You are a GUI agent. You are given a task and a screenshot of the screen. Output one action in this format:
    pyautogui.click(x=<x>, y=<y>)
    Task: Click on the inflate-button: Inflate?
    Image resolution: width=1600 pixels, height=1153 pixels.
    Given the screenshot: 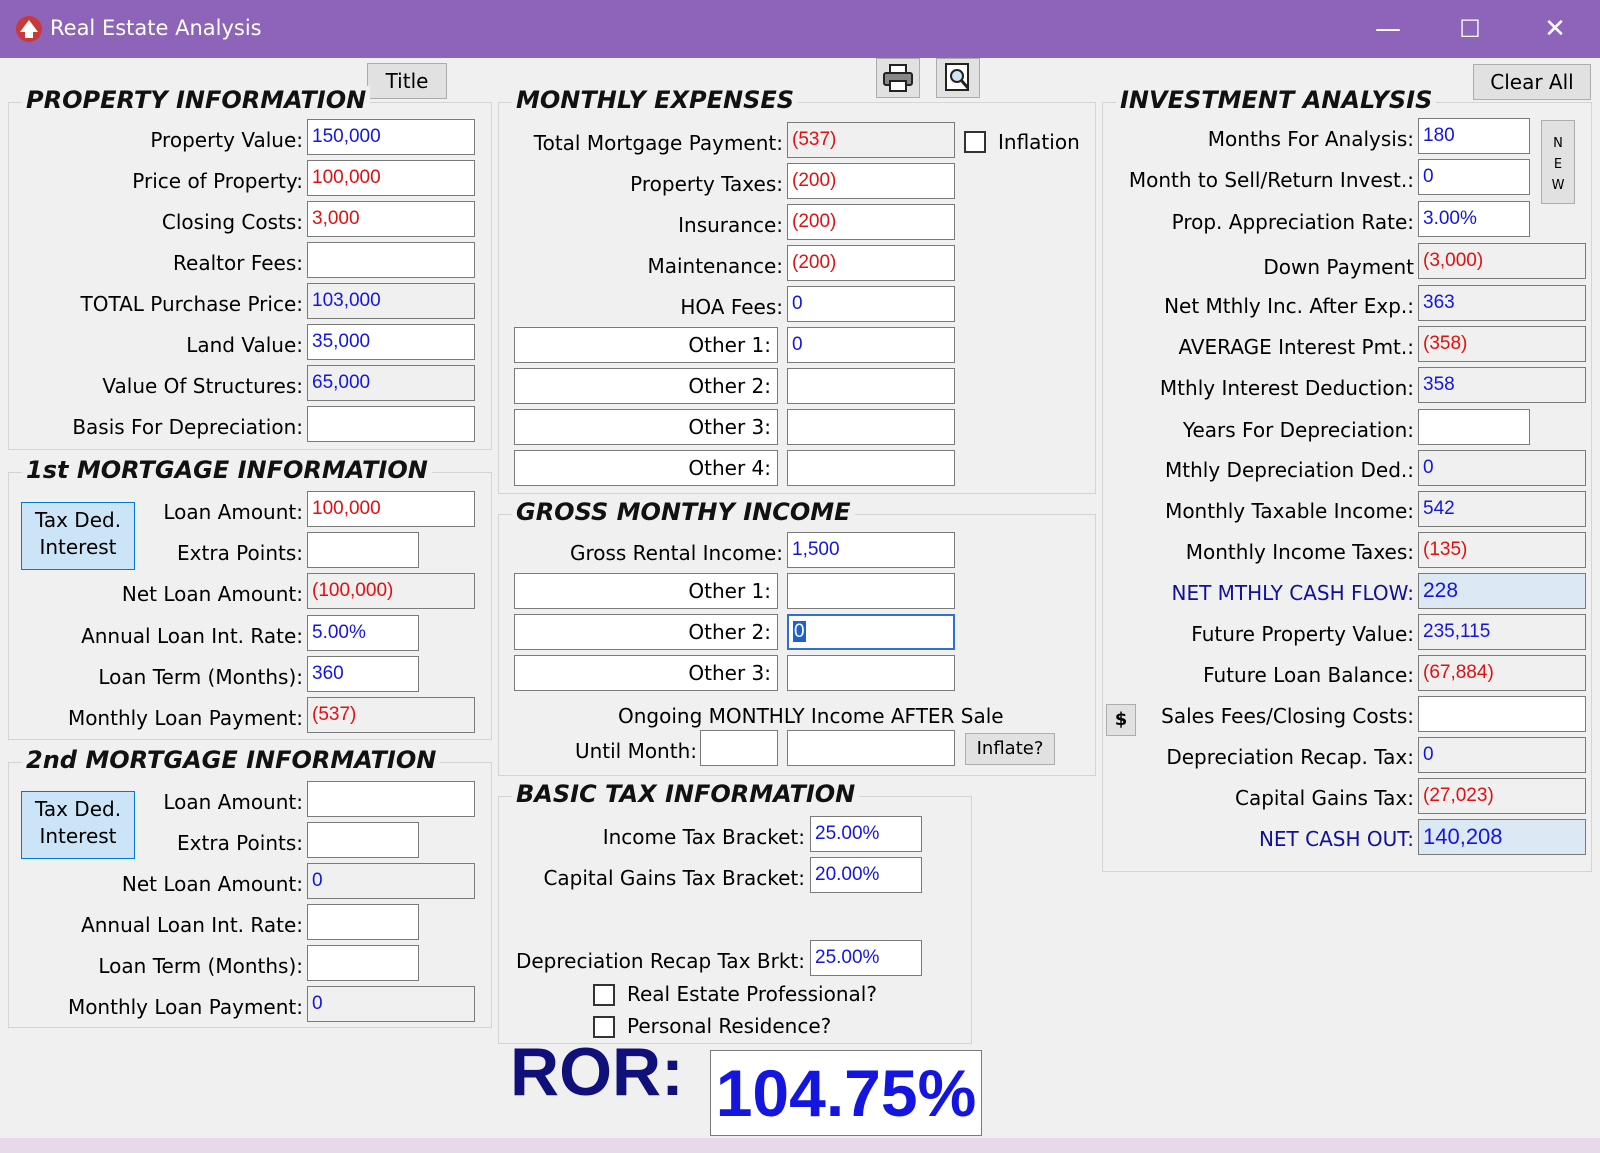 What is the action you would take?
    pyautogui.click(x=1010, y=749)
    